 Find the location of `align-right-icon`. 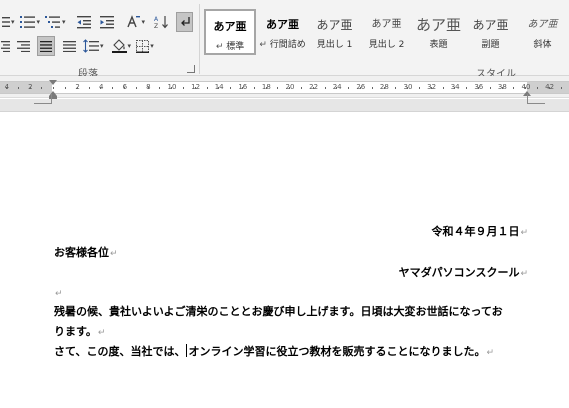

align-right-icon is located at coordinates (23, 46).